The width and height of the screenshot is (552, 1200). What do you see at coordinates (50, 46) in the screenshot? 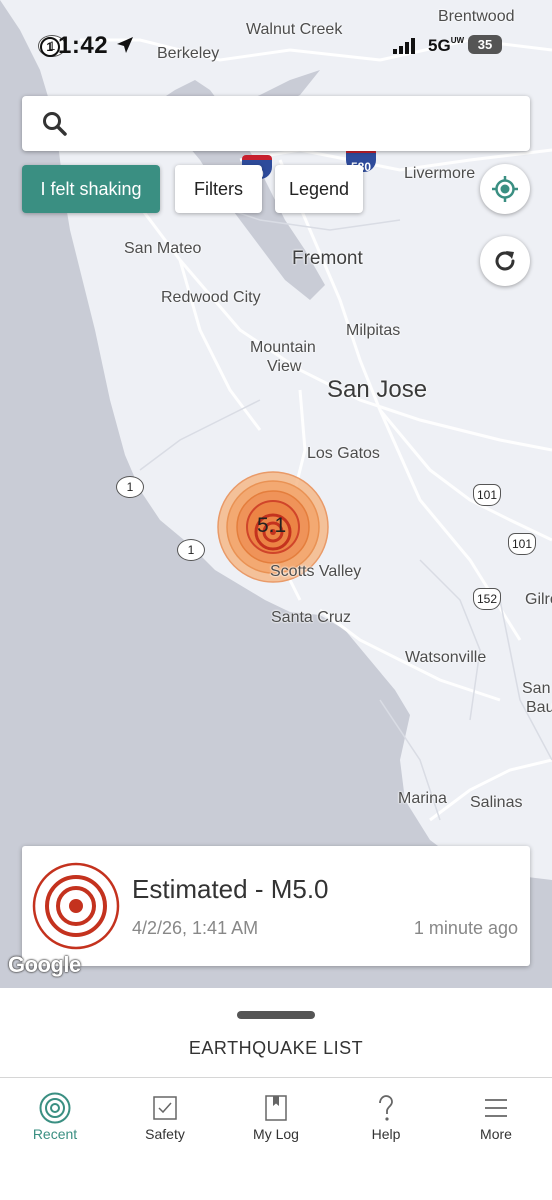
I see `route-badge: 1` at bounding box center [50, 46].